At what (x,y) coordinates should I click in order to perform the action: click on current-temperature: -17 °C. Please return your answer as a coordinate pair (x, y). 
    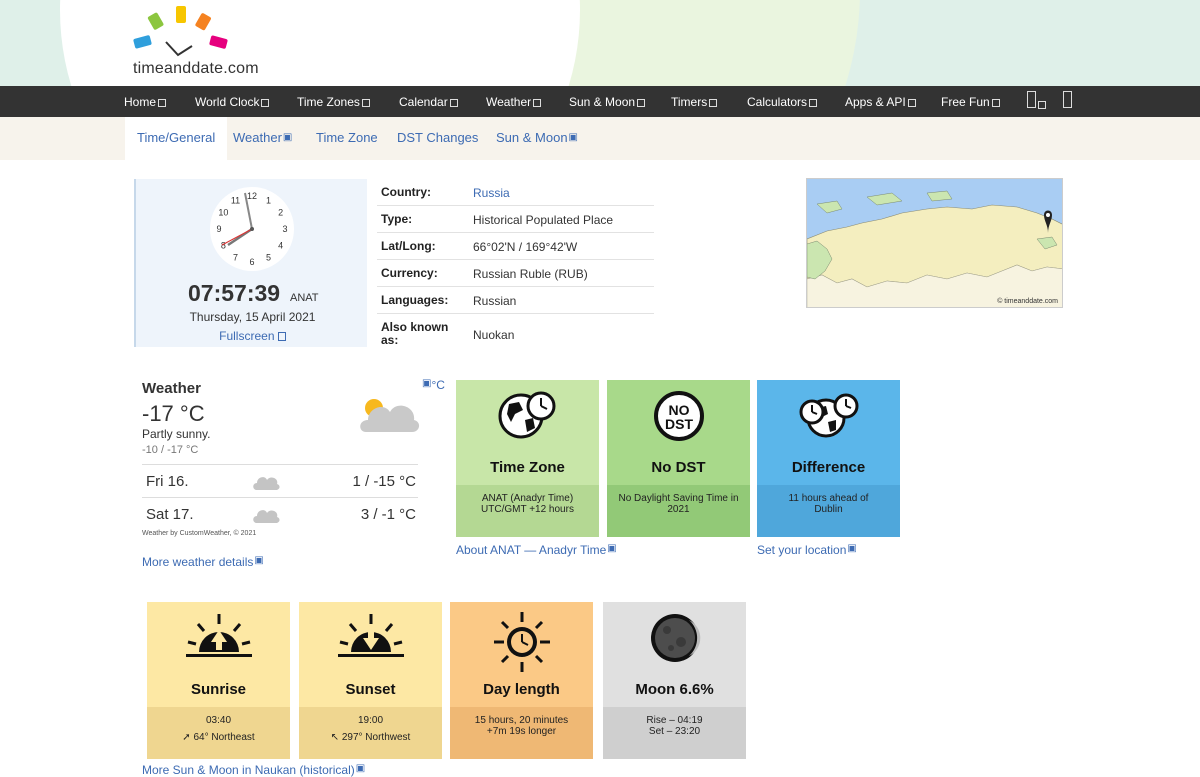
    Looking at the image, I should click on (173, 413).